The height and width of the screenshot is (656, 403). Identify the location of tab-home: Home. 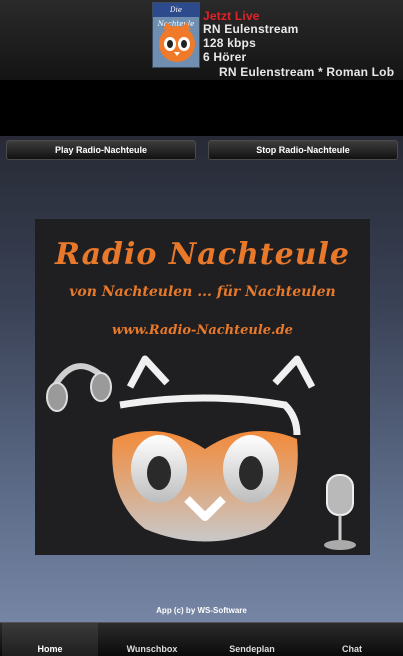
(50, 639).